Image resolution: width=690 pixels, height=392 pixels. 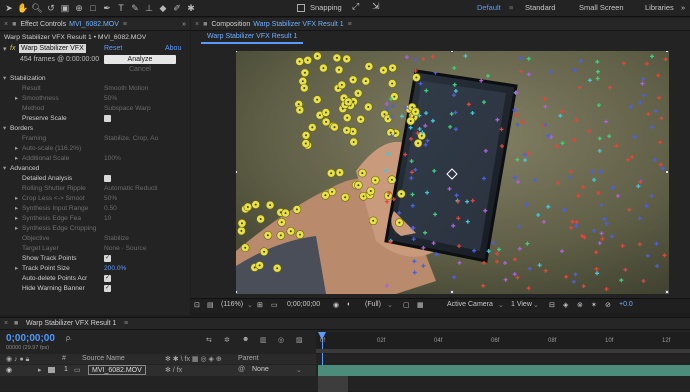 What do you see at coordinates (9, 370) in the screenshot?
I see `video-visibility-icon: ◉` at bounding box center [9, 370].